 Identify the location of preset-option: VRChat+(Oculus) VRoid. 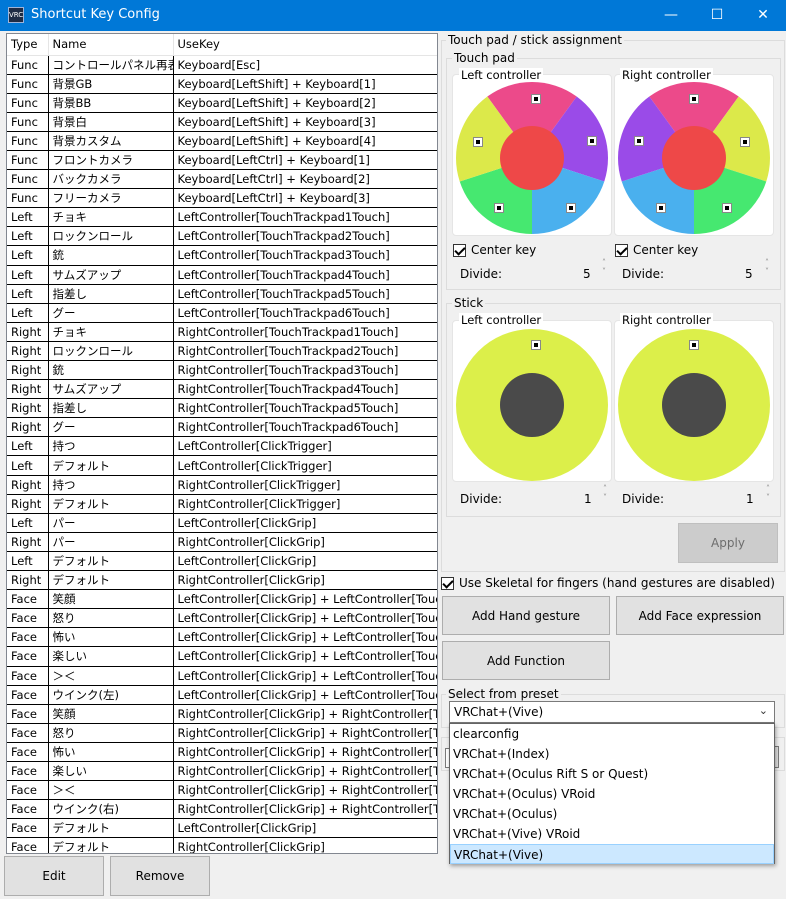
(612, 794).